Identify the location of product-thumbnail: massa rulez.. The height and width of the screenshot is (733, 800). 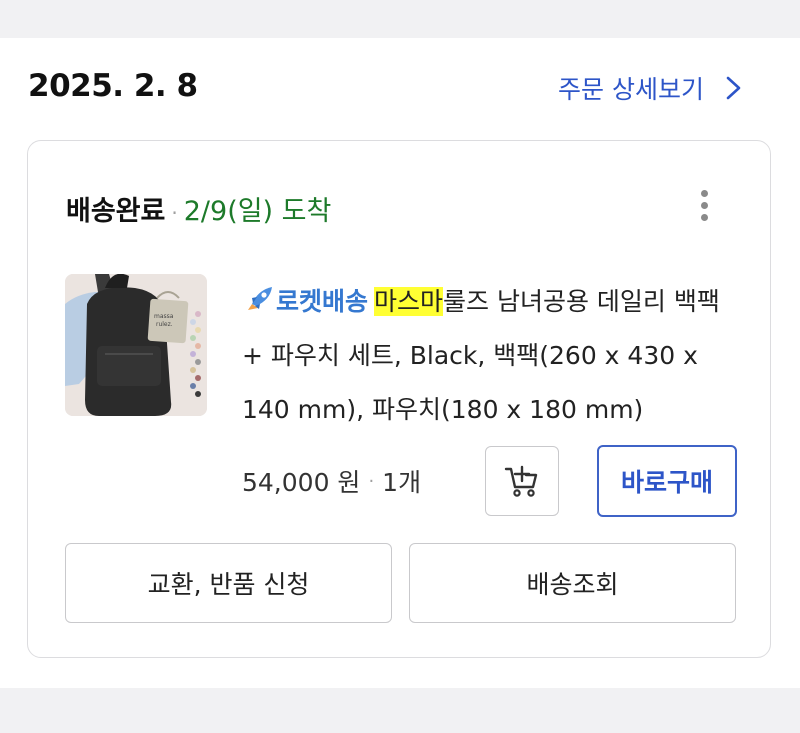
(136, 345).